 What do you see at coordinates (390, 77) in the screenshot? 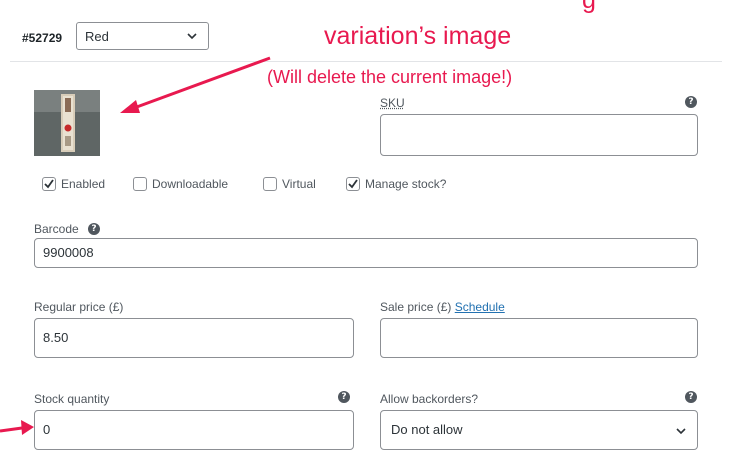
I see `callout-subtitle: (Will delete the current image!)` at bounding box center [390, 77].